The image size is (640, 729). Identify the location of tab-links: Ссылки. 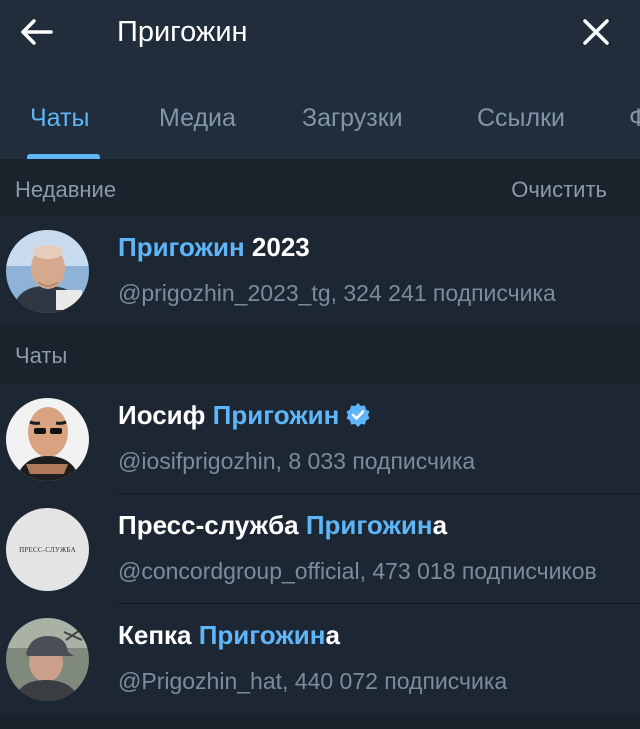
(521, 118).